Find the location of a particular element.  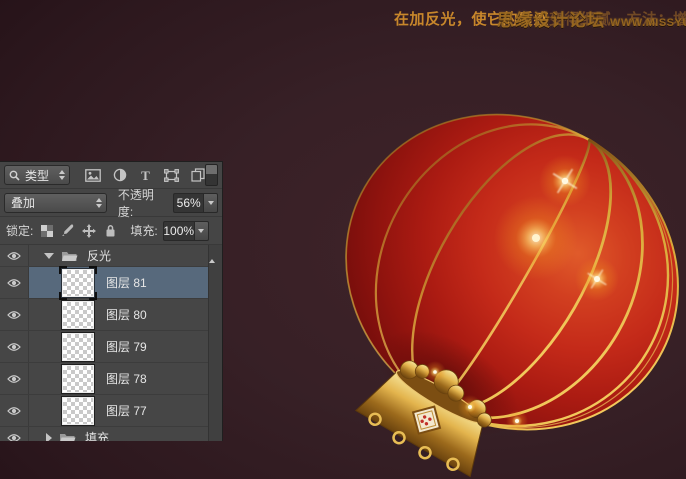

lock-label: 锁定: is located at coordinates (20, 231).